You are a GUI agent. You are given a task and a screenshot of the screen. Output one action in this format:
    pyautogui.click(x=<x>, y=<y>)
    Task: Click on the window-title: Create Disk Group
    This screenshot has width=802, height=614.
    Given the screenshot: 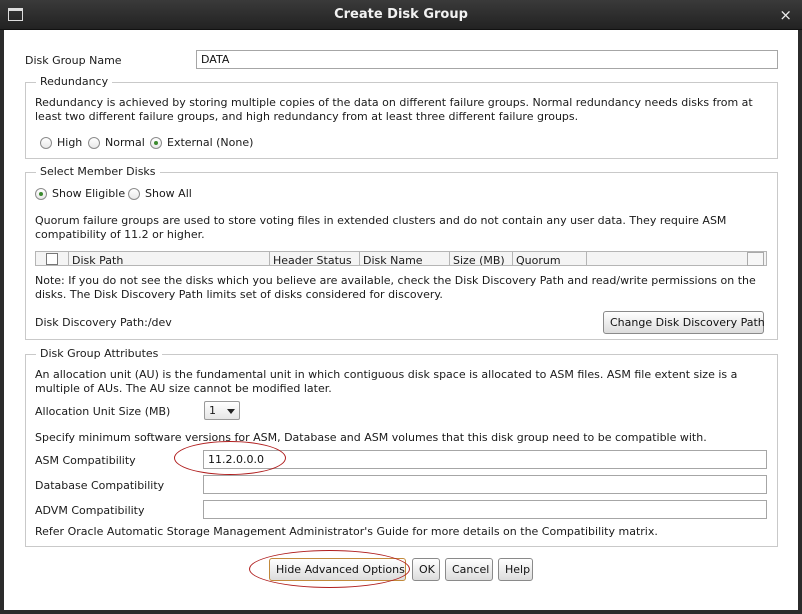 What is the action you would take?
    pyautogui.click(x=401, y=14)
    